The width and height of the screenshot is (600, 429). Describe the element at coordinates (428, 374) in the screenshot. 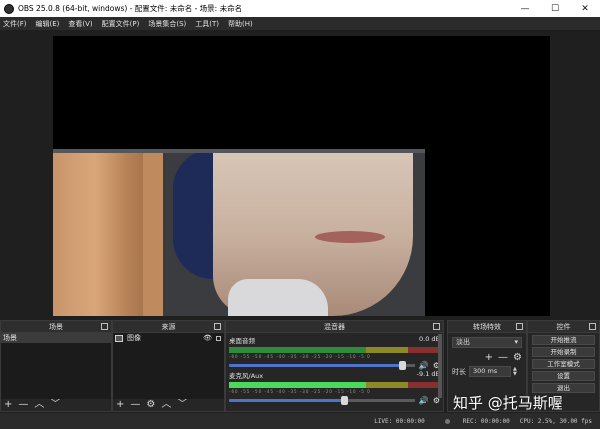

I see `channel-db: -9.1 dB` at that location.